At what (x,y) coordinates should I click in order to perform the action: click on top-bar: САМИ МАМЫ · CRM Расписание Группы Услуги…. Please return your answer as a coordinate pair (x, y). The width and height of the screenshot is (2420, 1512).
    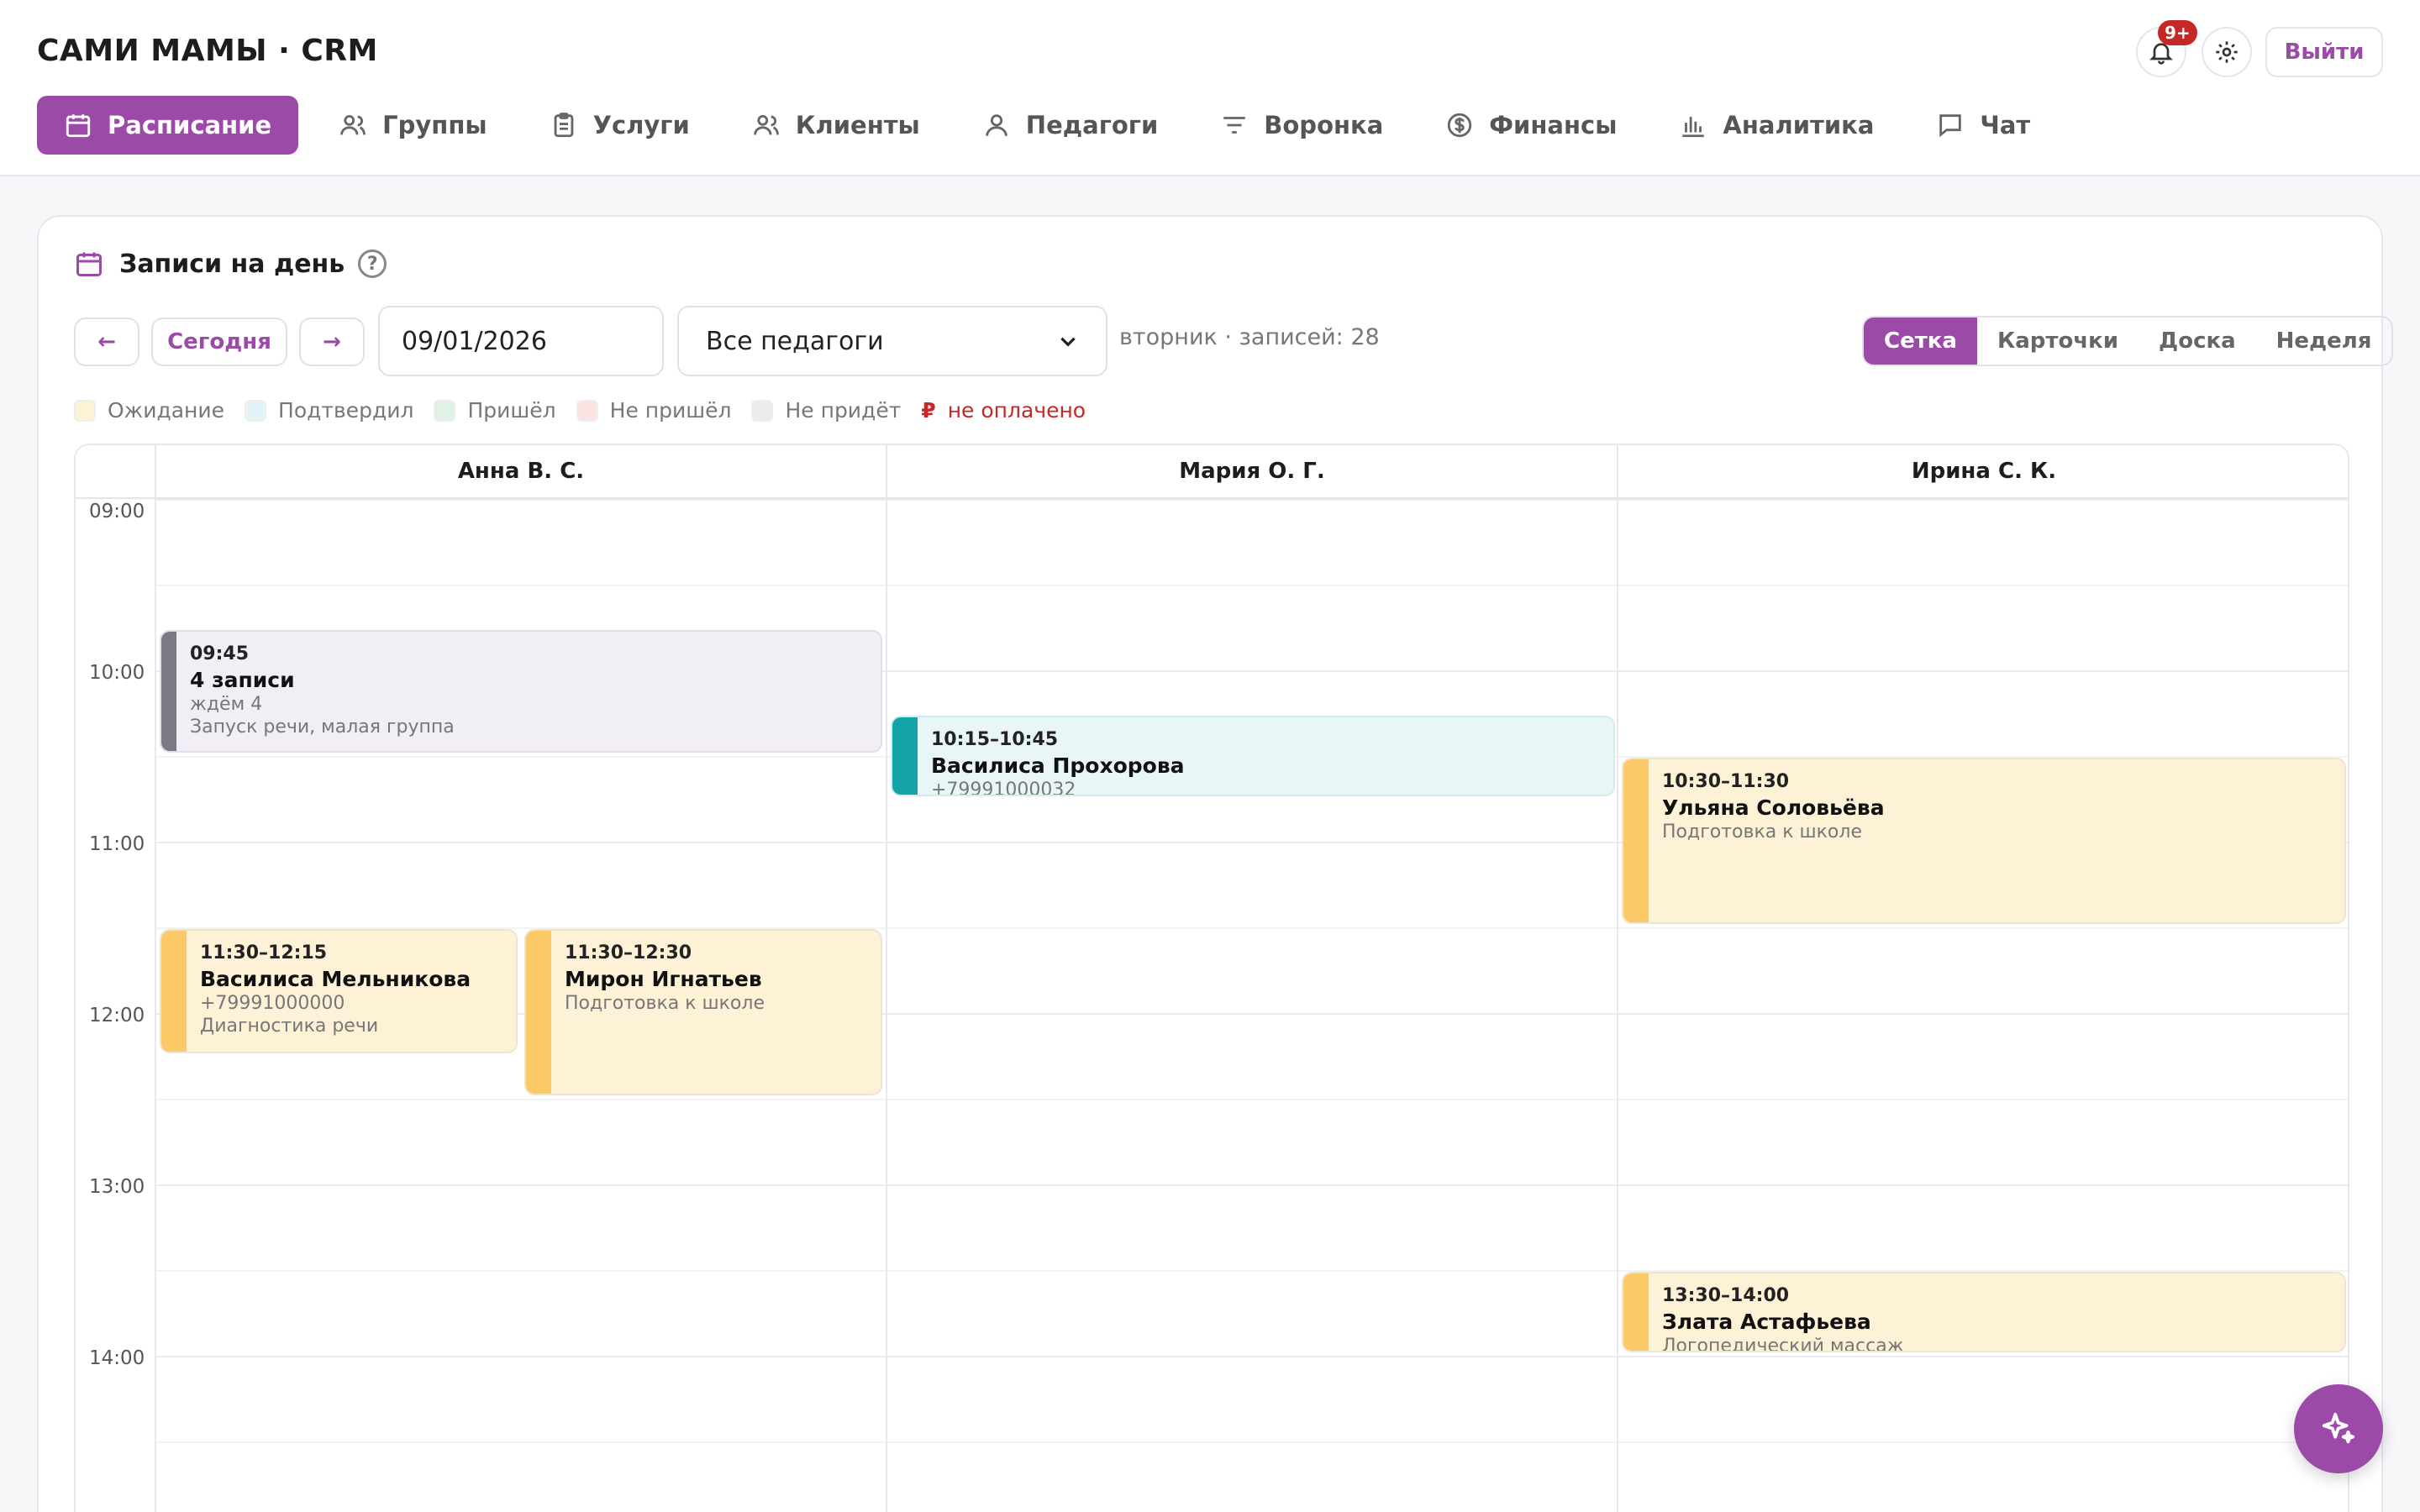
    Looking at the image, I should click on (1210, 88).